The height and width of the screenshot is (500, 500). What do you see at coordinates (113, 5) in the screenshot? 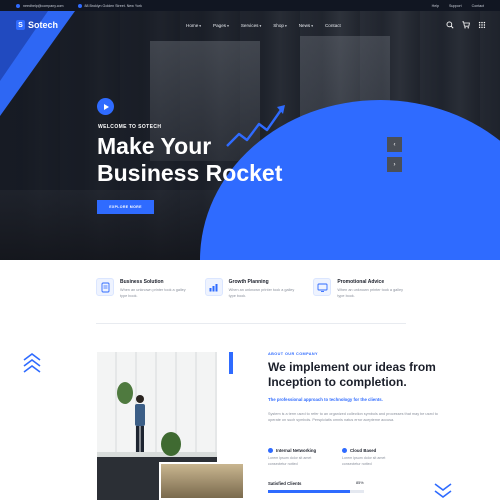
I see `address-text: 88 Broklyn Golden Street. New York` at bounding box center [113, 5].